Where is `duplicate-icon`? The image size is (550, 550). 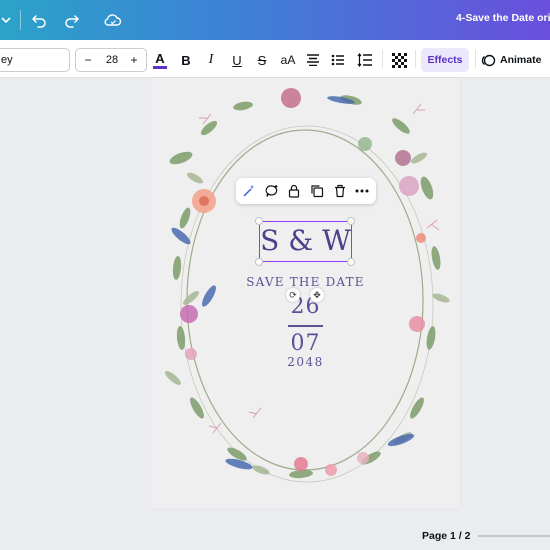 duplicate-icon is located at coordinates (317, 191).